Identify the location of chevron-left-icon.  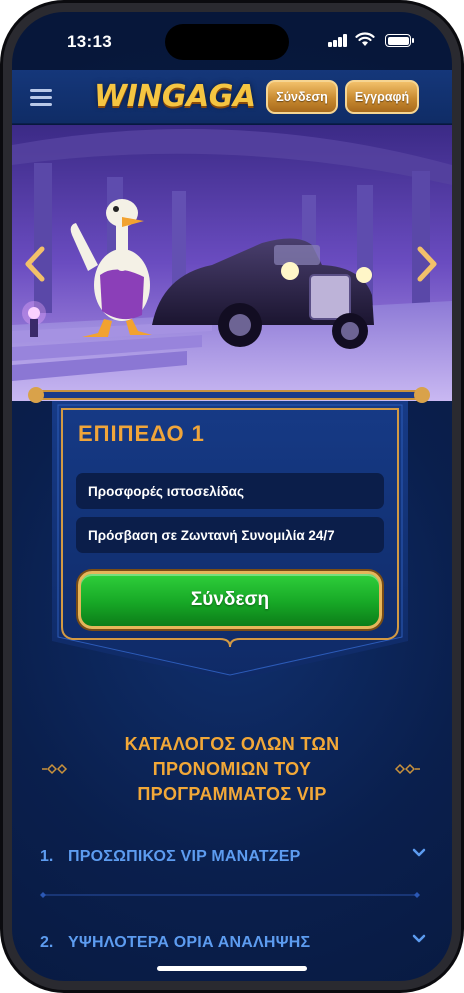
(37, 264).